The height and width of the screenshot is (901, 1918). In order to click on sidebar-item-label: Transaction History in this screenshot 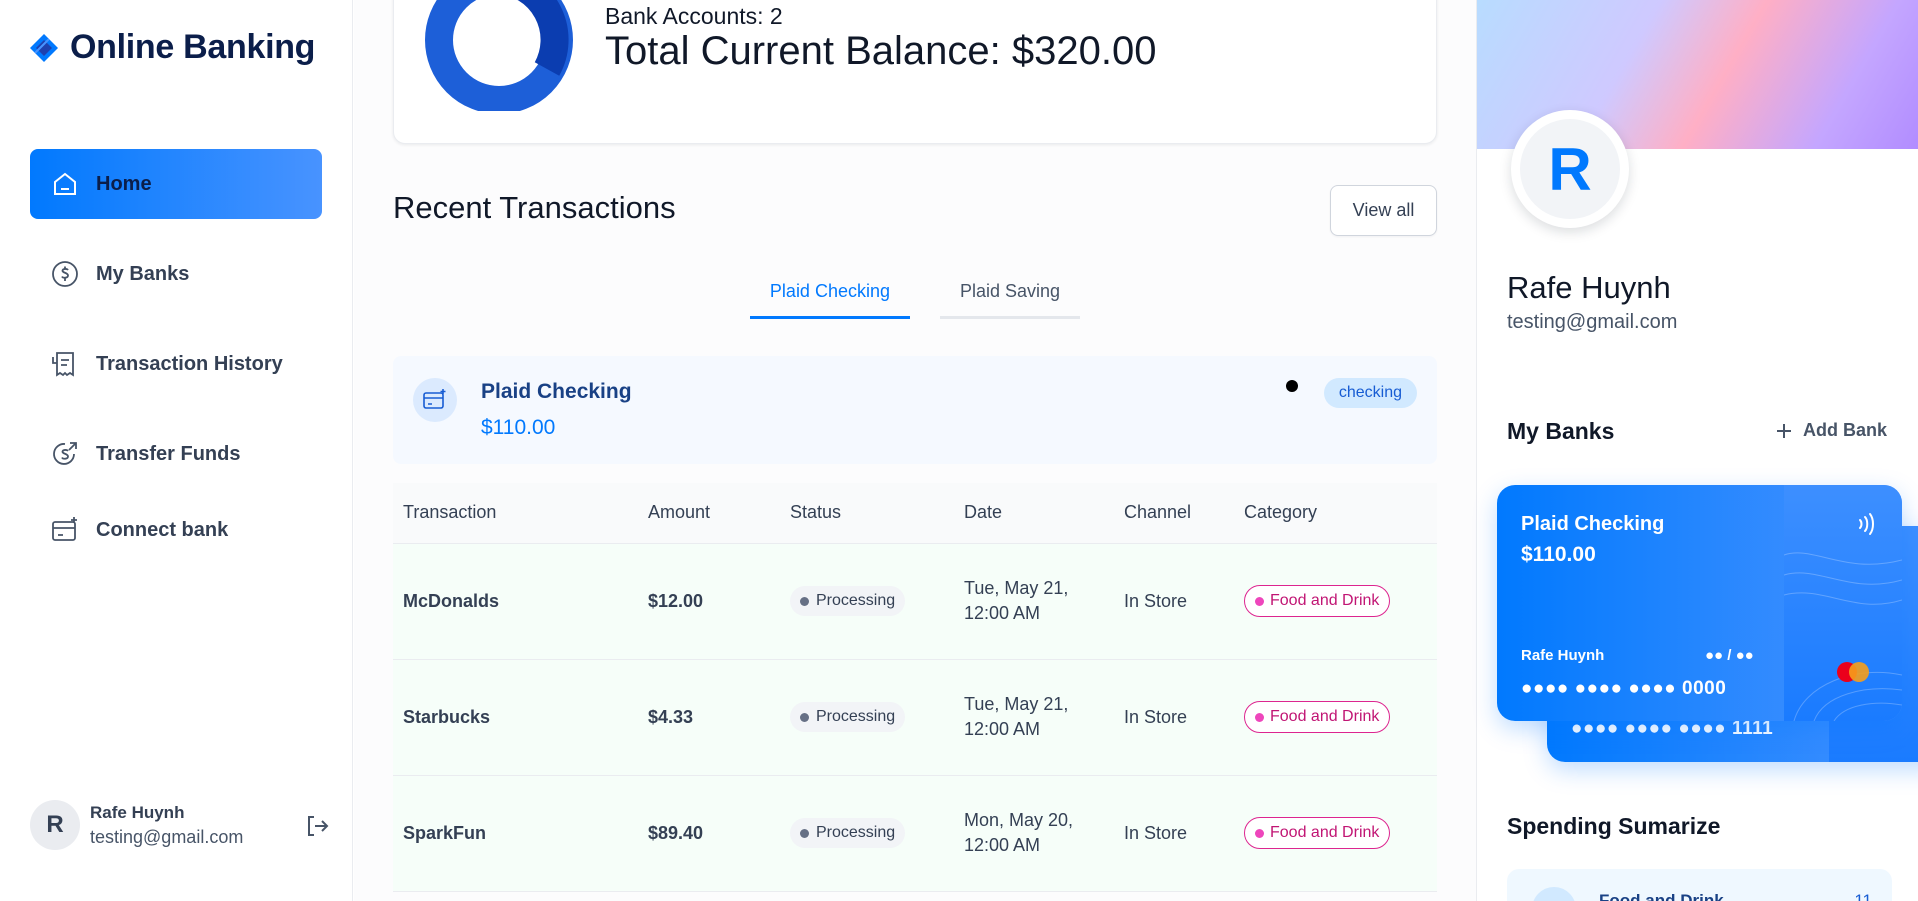, I will do `click(189, 363)`.